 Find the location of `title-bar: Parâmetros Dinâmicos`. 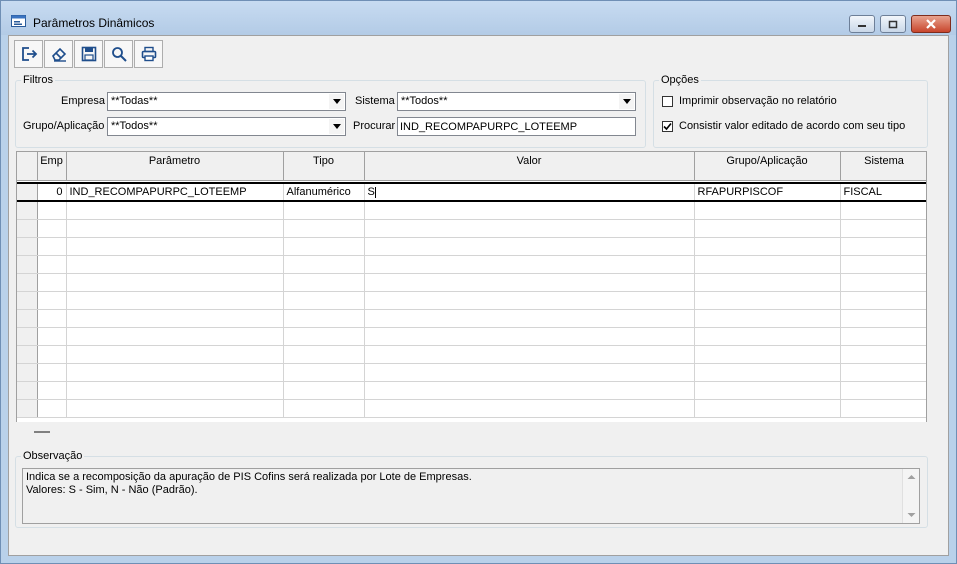

title-bar: Parâmetros Dinâmicos is located at coordinates (478, 18).